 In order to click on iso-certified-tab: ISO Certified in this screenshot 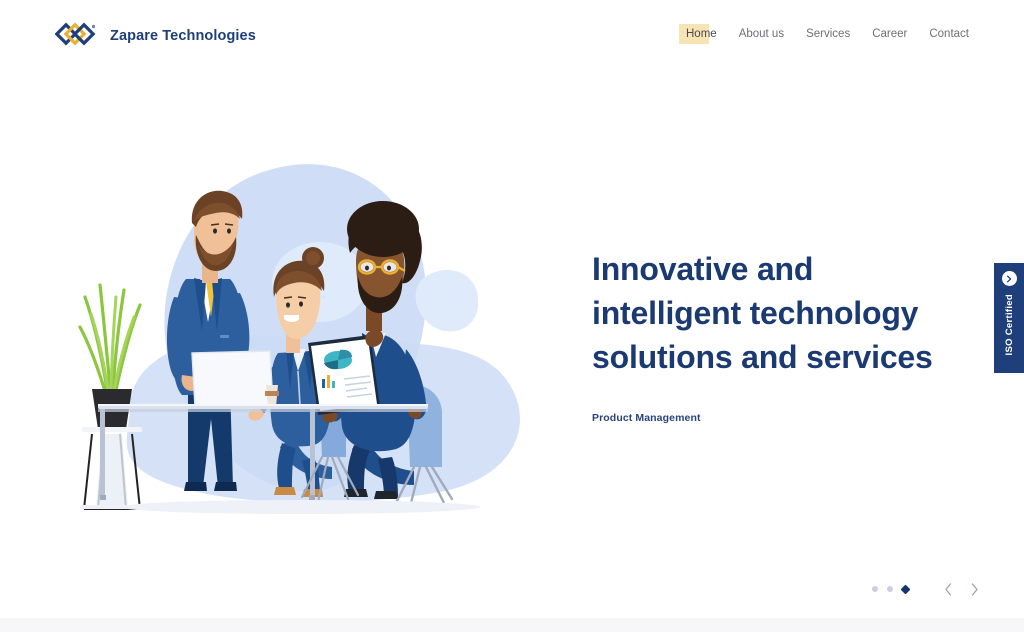, I will do `click(1009, 318)`.